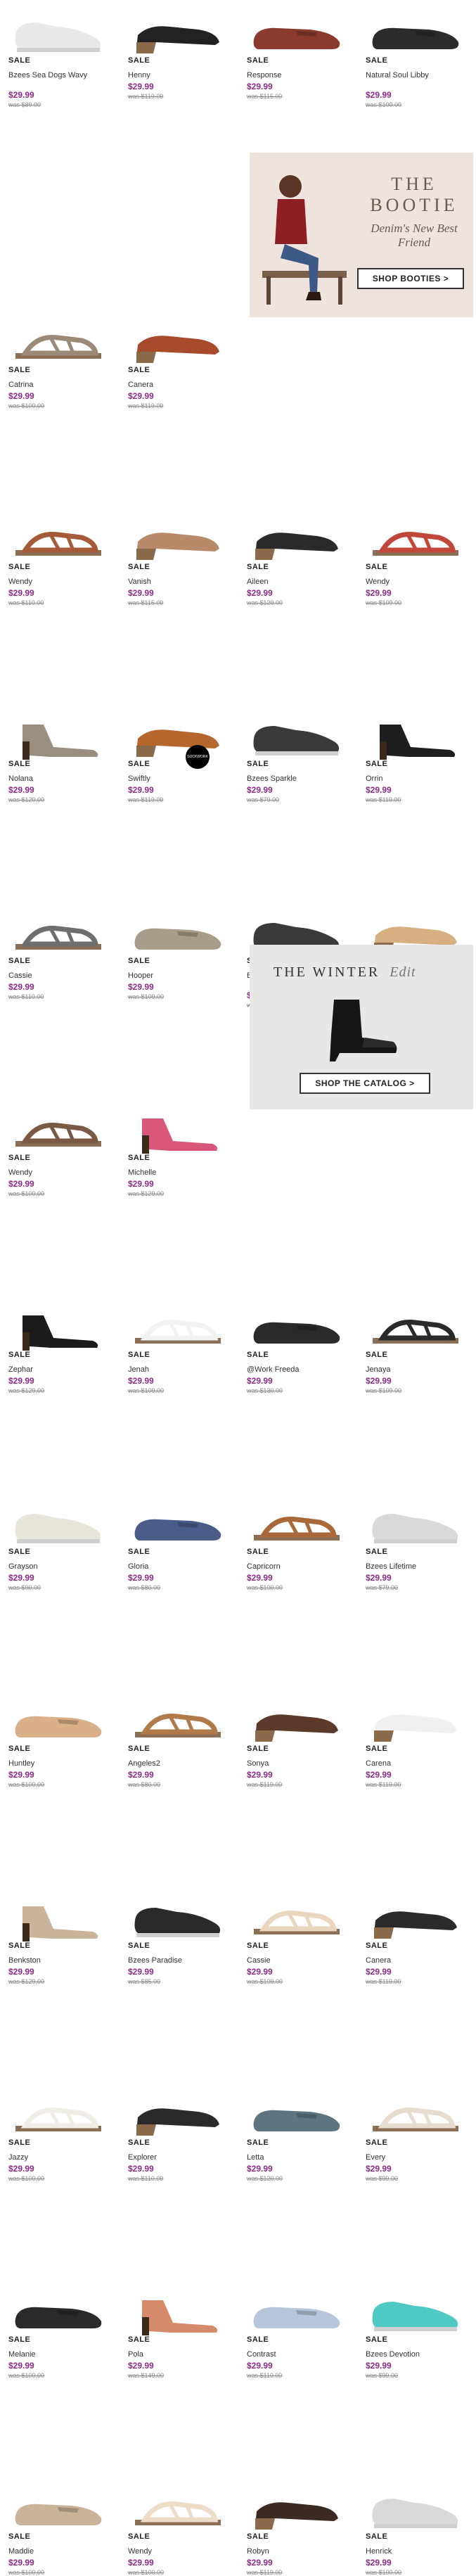  What do you see at coordinates (61, 500) in the screenshot?
I see `product-card: SALE Wendy $29.99 was $110.00` at bounding box center [61, 500].